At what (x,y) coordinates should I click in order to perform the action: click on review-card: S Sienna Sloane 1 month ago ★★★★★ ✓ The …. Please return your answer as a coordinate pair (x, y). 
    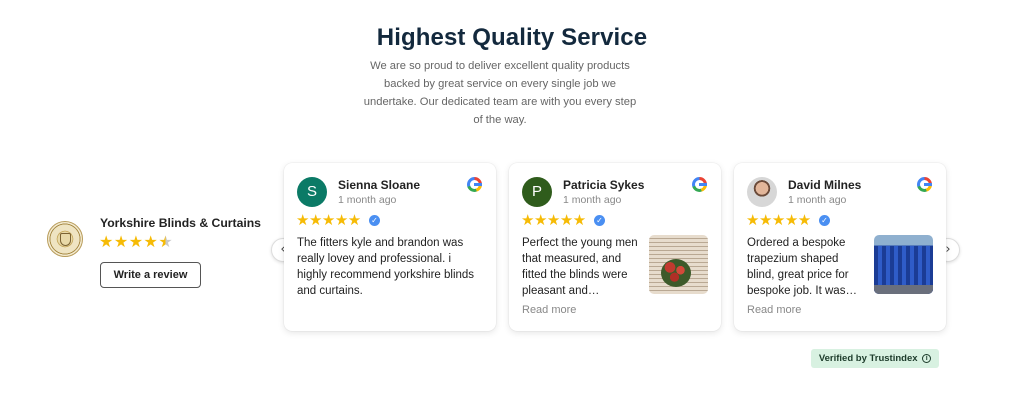
    Looking at the image, I should click on (390, 247).